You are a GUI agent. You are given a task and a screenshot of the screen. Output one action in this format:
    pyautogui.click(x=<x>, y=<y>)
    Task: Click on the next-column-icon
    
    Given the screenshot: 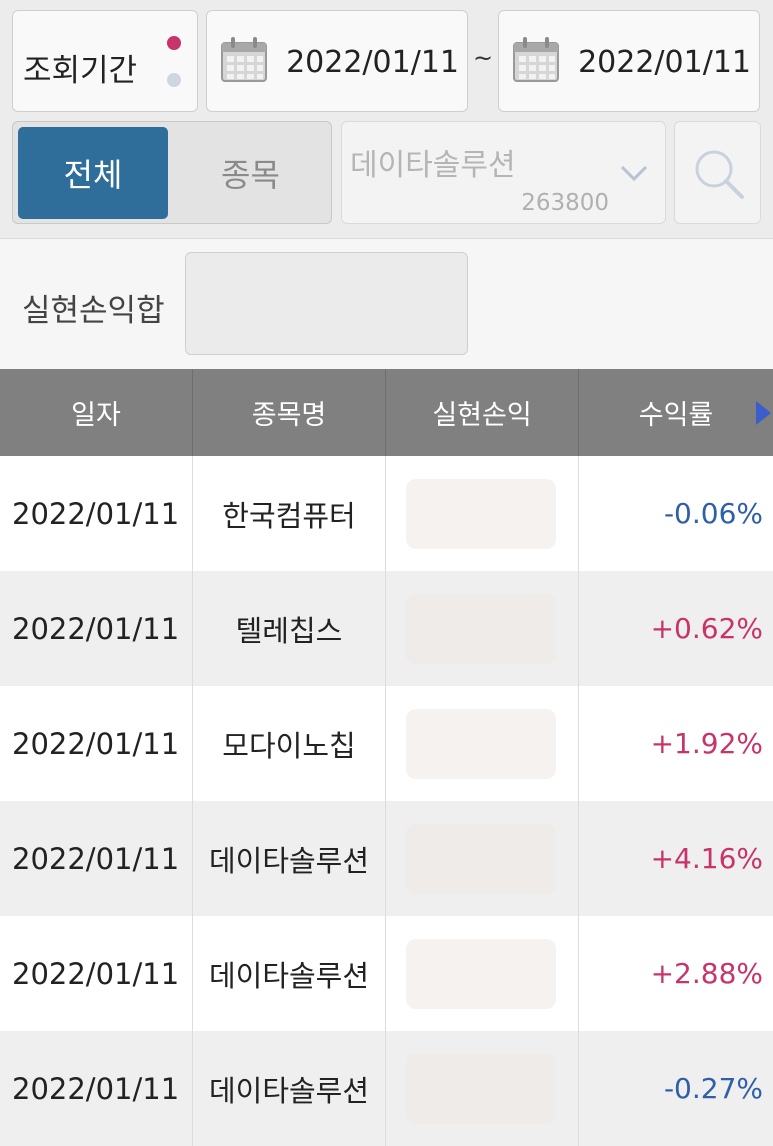 What is the action you would take?
    pyautogui.click(x=763, y=413)
    